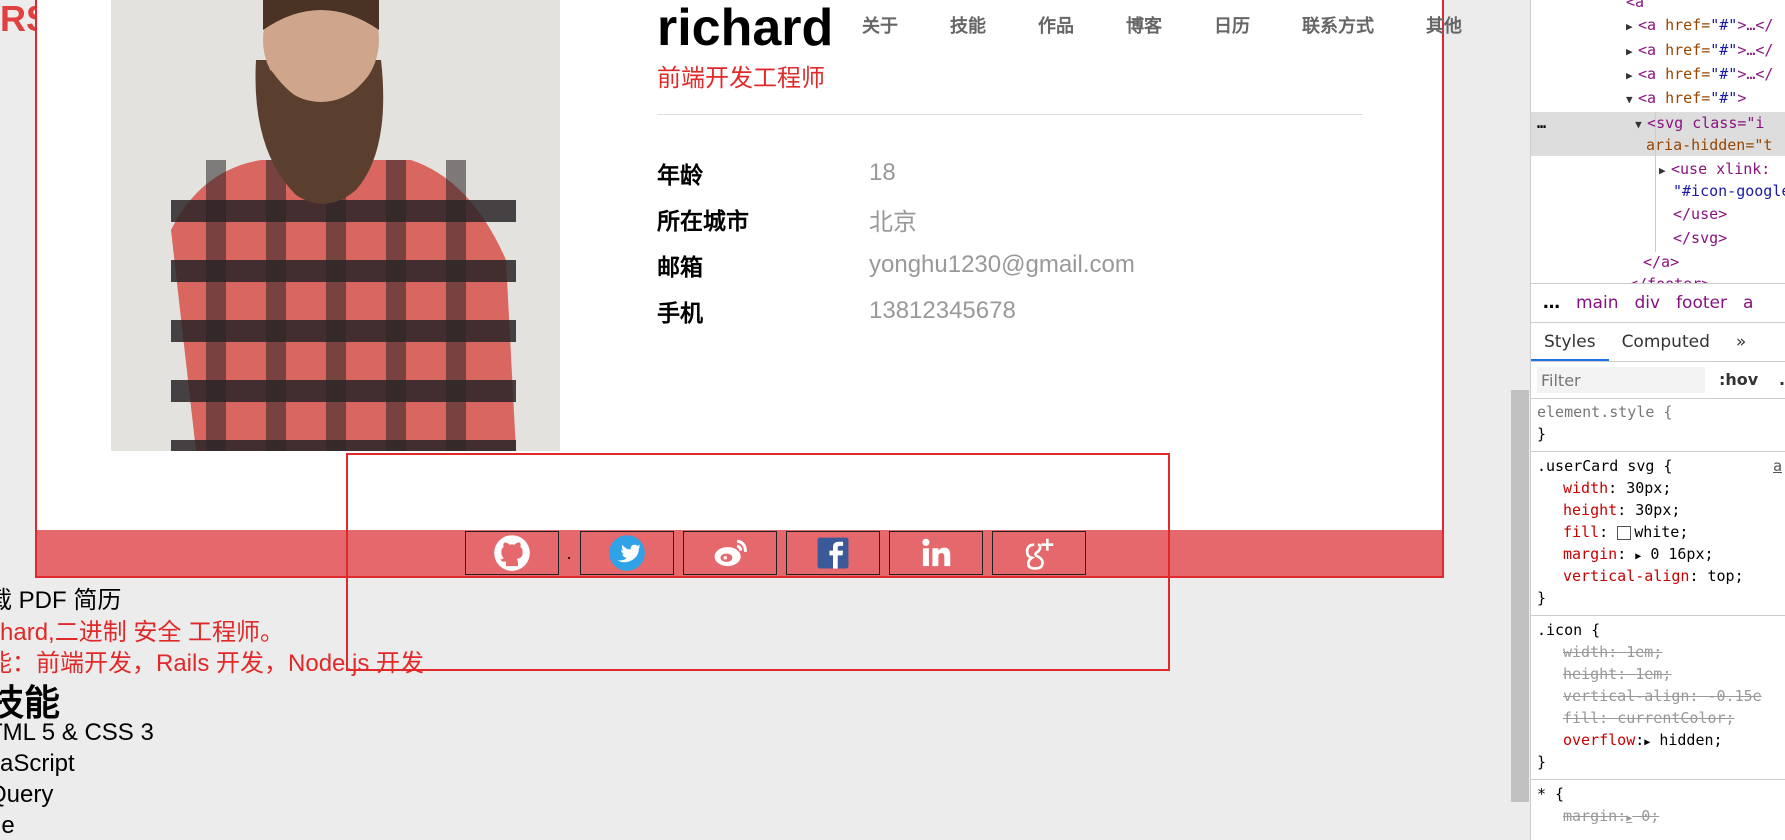  I want to click on twitter-link, so click(627, 553).